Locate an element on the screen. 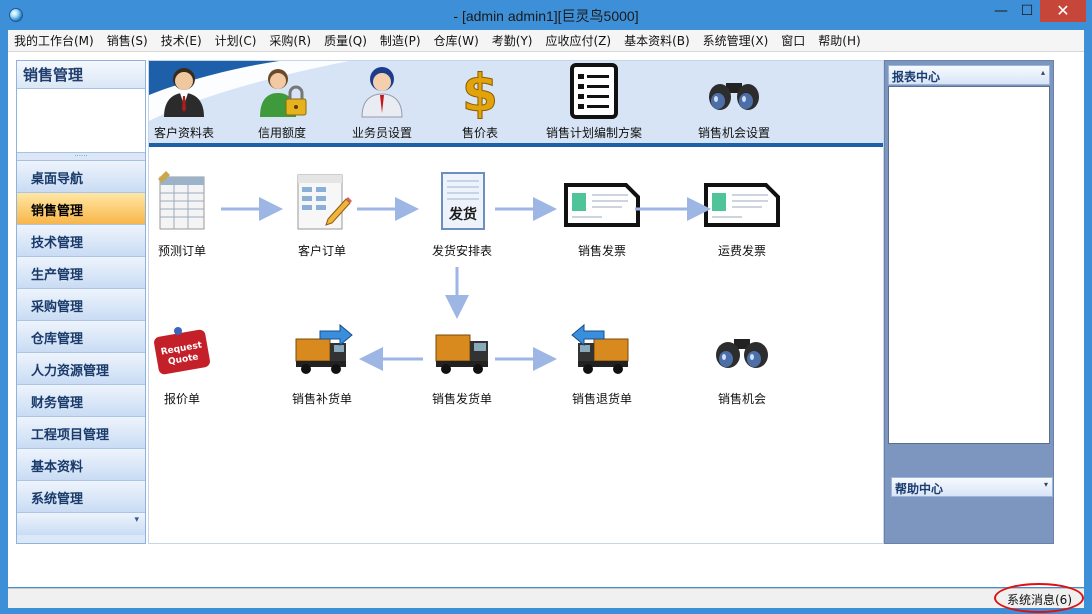 This screenshot has width=1092, height=614. flow-arrows is located at coordinates (466, 284).